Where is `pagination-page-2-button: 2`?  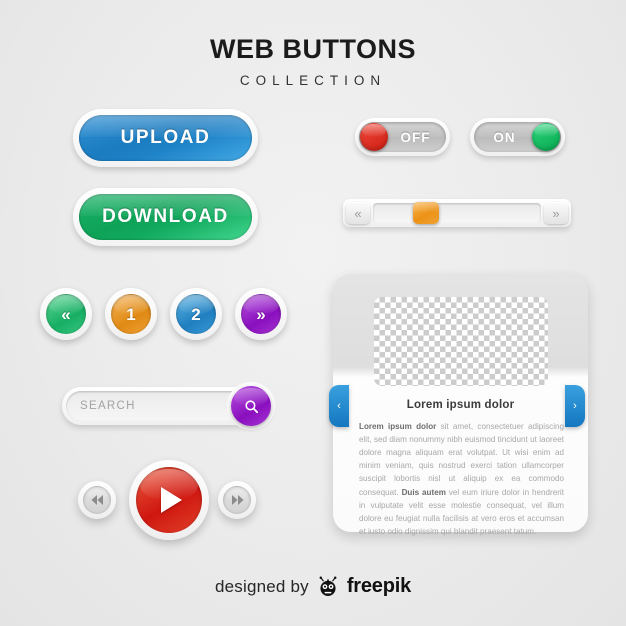 pagination-page-2-button: 2 is located at coordinates (196, 314).